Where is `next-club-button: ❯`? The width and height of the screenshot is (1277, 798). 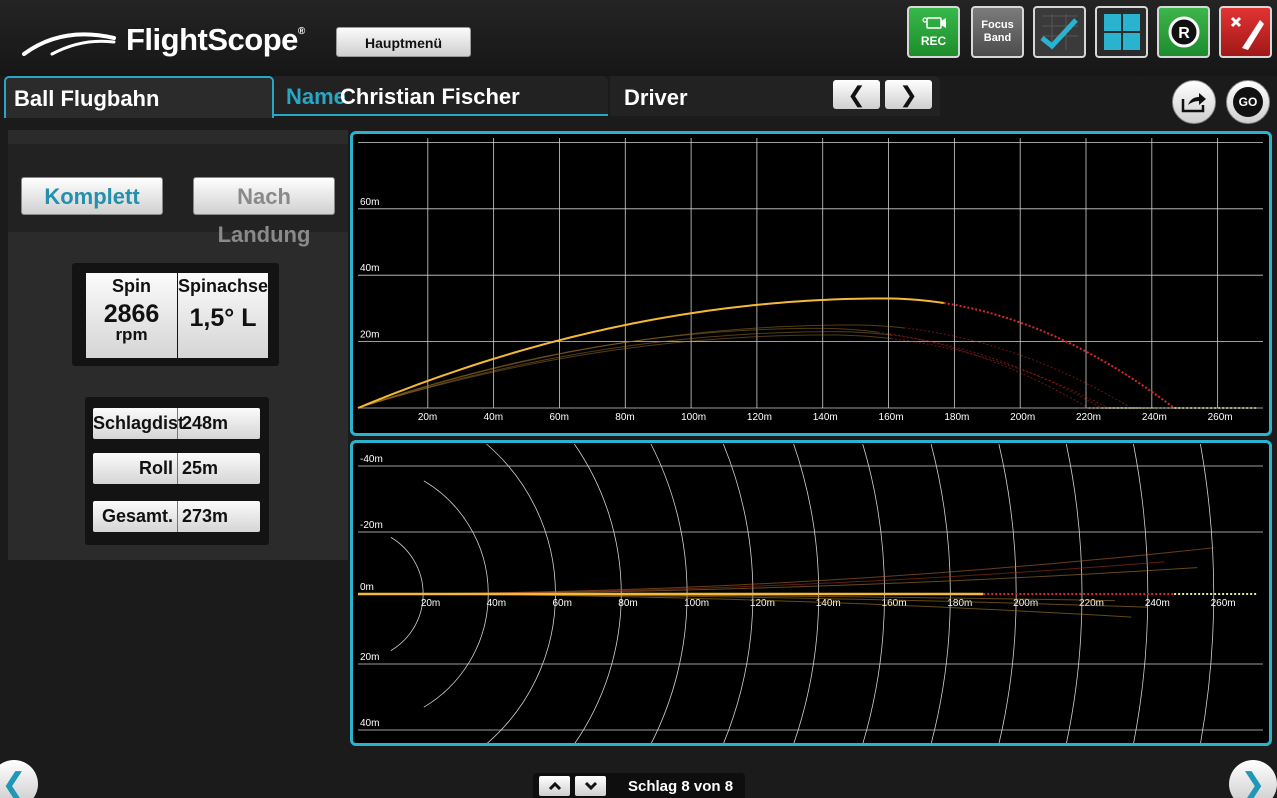 next-club-button: ❯ is located at coordinates (908, 94).